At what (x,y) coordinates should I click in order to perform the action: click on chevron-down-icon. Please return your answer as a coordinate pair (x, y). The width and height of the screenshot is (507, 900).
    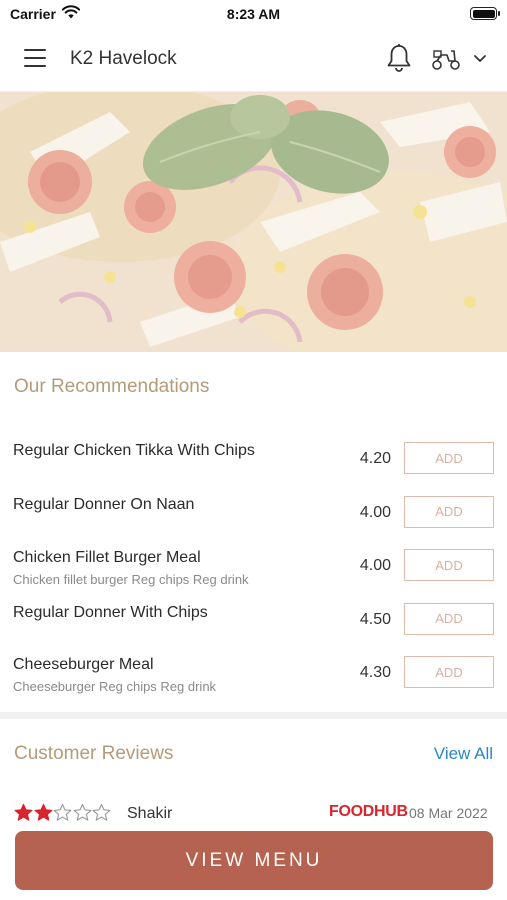
    Looking at the image, I should click on (480, 59).